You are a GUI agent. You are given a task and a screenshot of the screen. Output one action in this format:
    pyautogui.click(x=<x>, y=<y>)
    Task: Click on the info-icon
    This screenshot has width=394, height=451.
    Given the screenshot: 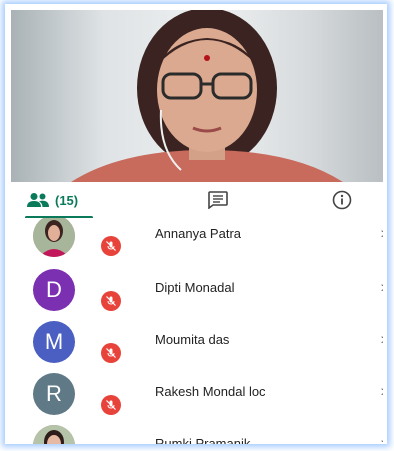 What is the action you would take?
    pyautogui.click(x=342, y=200)
    